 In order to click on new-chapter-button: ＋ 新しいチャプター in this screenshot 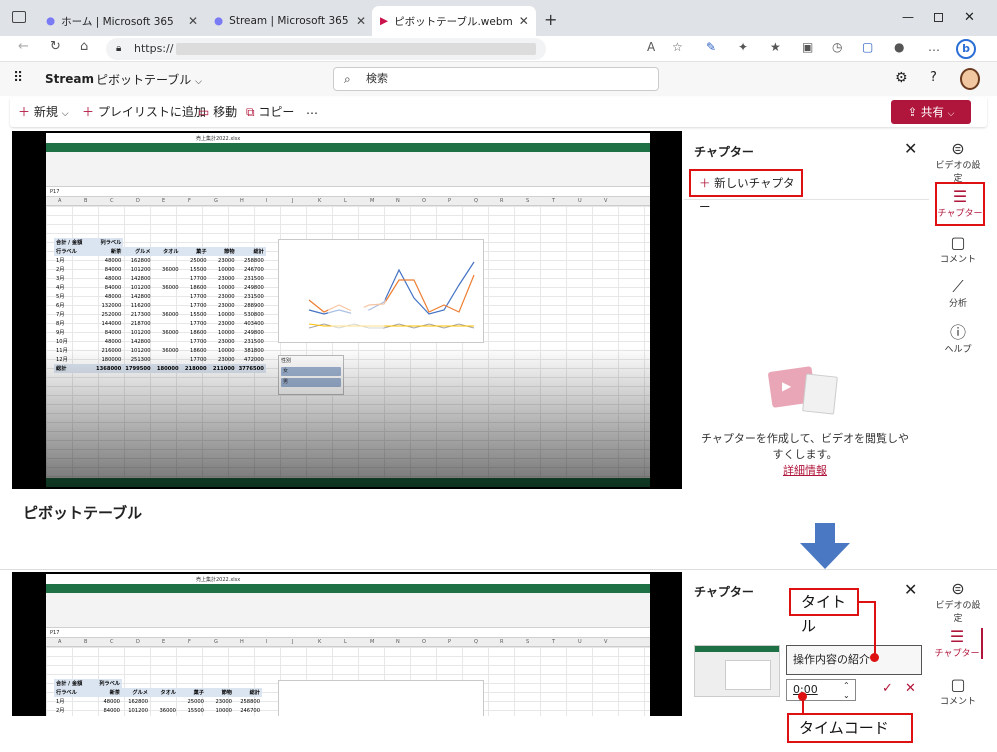, I will do `click(746, 191)`.